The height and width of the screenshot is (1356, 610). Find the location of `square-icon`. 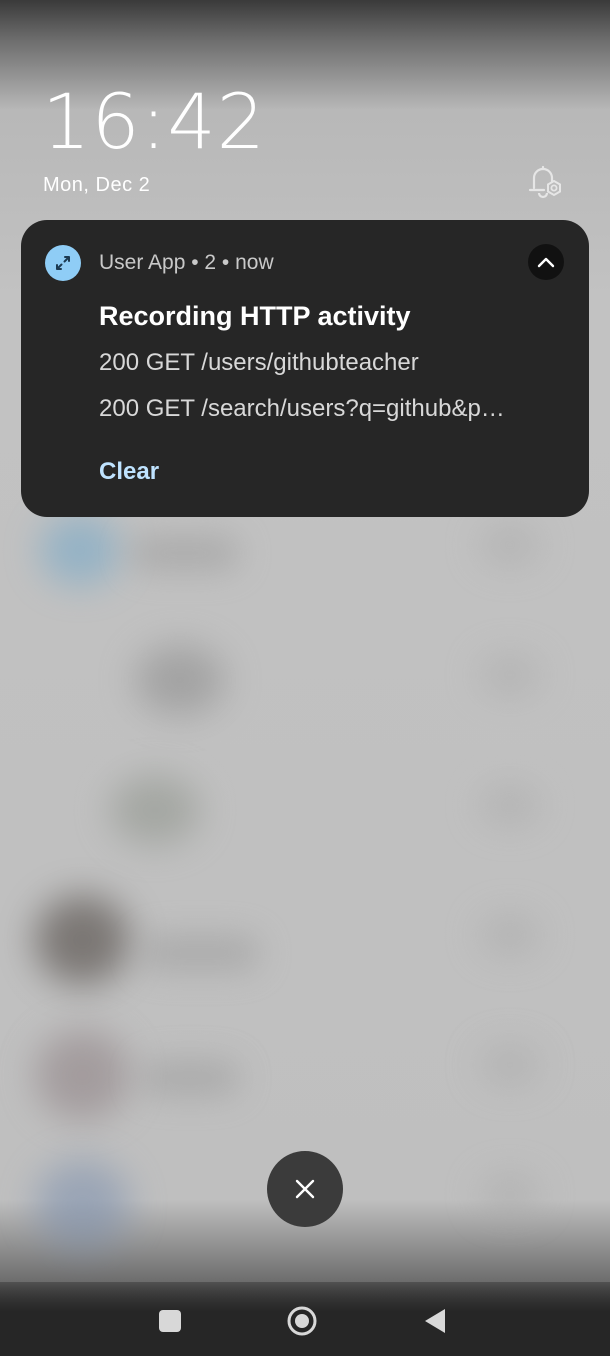

square-icon is located at coordinates (170, 1321).